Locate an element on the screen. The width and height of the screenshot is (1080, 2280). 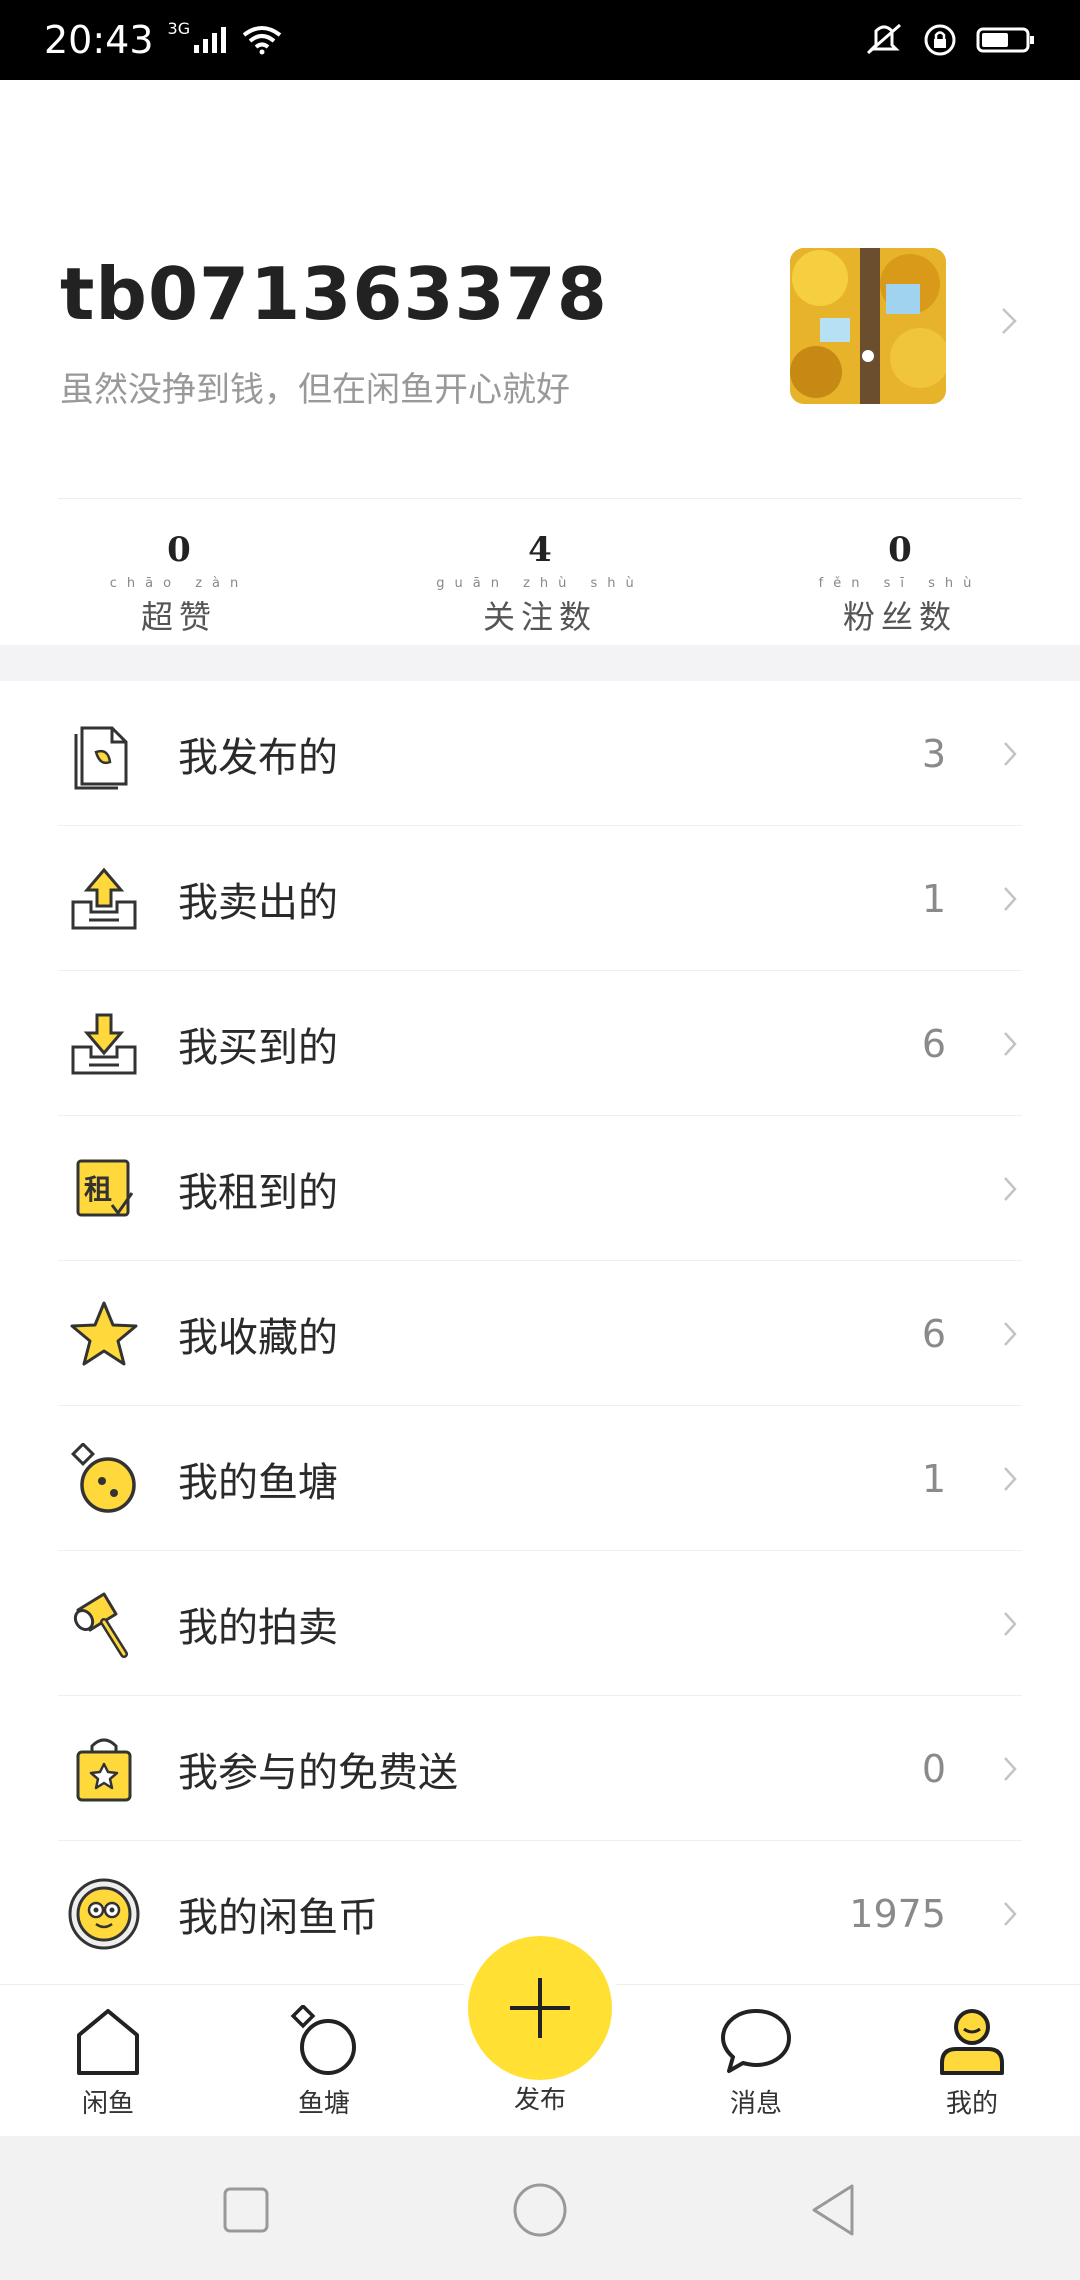
download-tray-icon is located at coordinates (104, 1044).